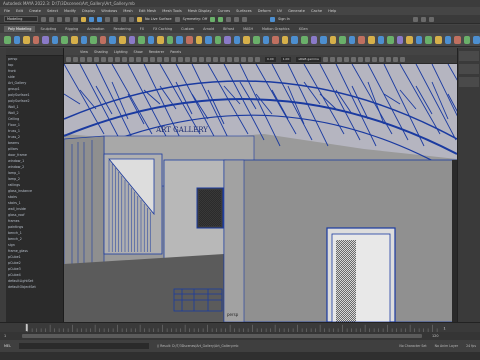  What do you see at coordinates (71, 29) in the screenshot?
I see `tab-rigging: Rigging` at bounding box center [71, 29].